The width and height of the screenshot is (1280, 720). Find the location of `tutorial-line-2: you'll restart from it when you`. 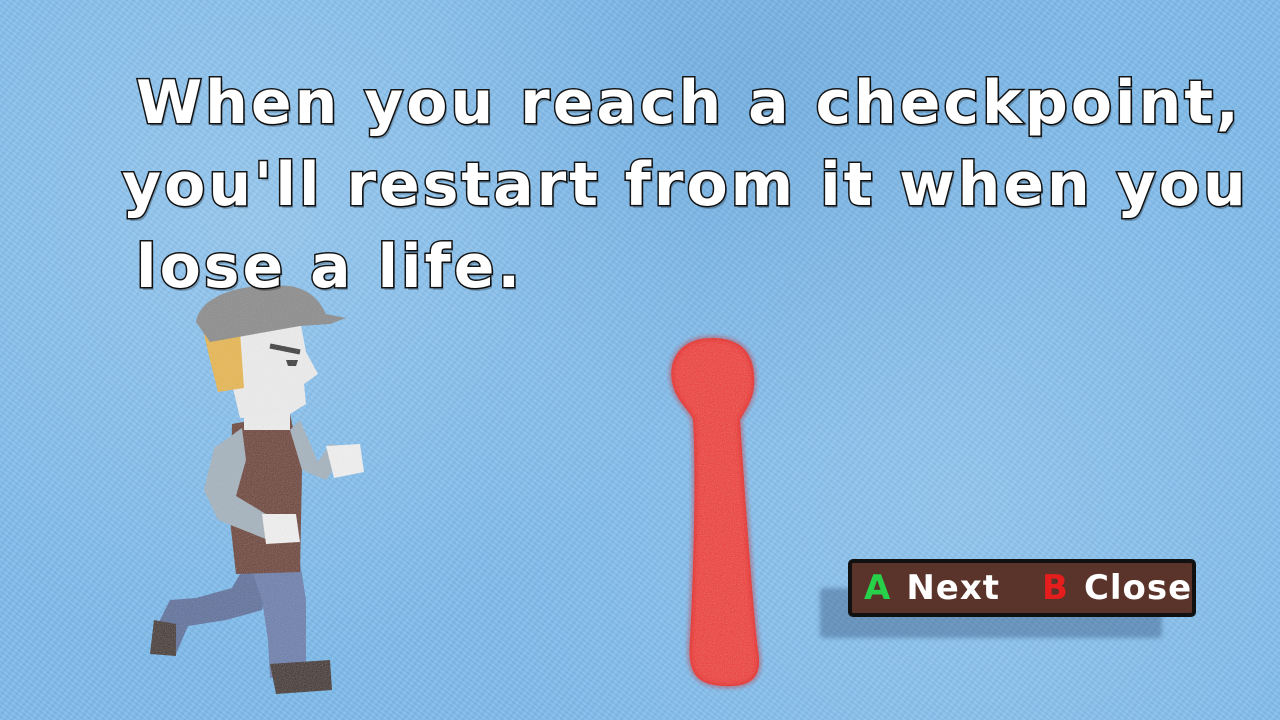

tutorial-line-2: you'll restart from it when you is located at coordinates (685, 185).